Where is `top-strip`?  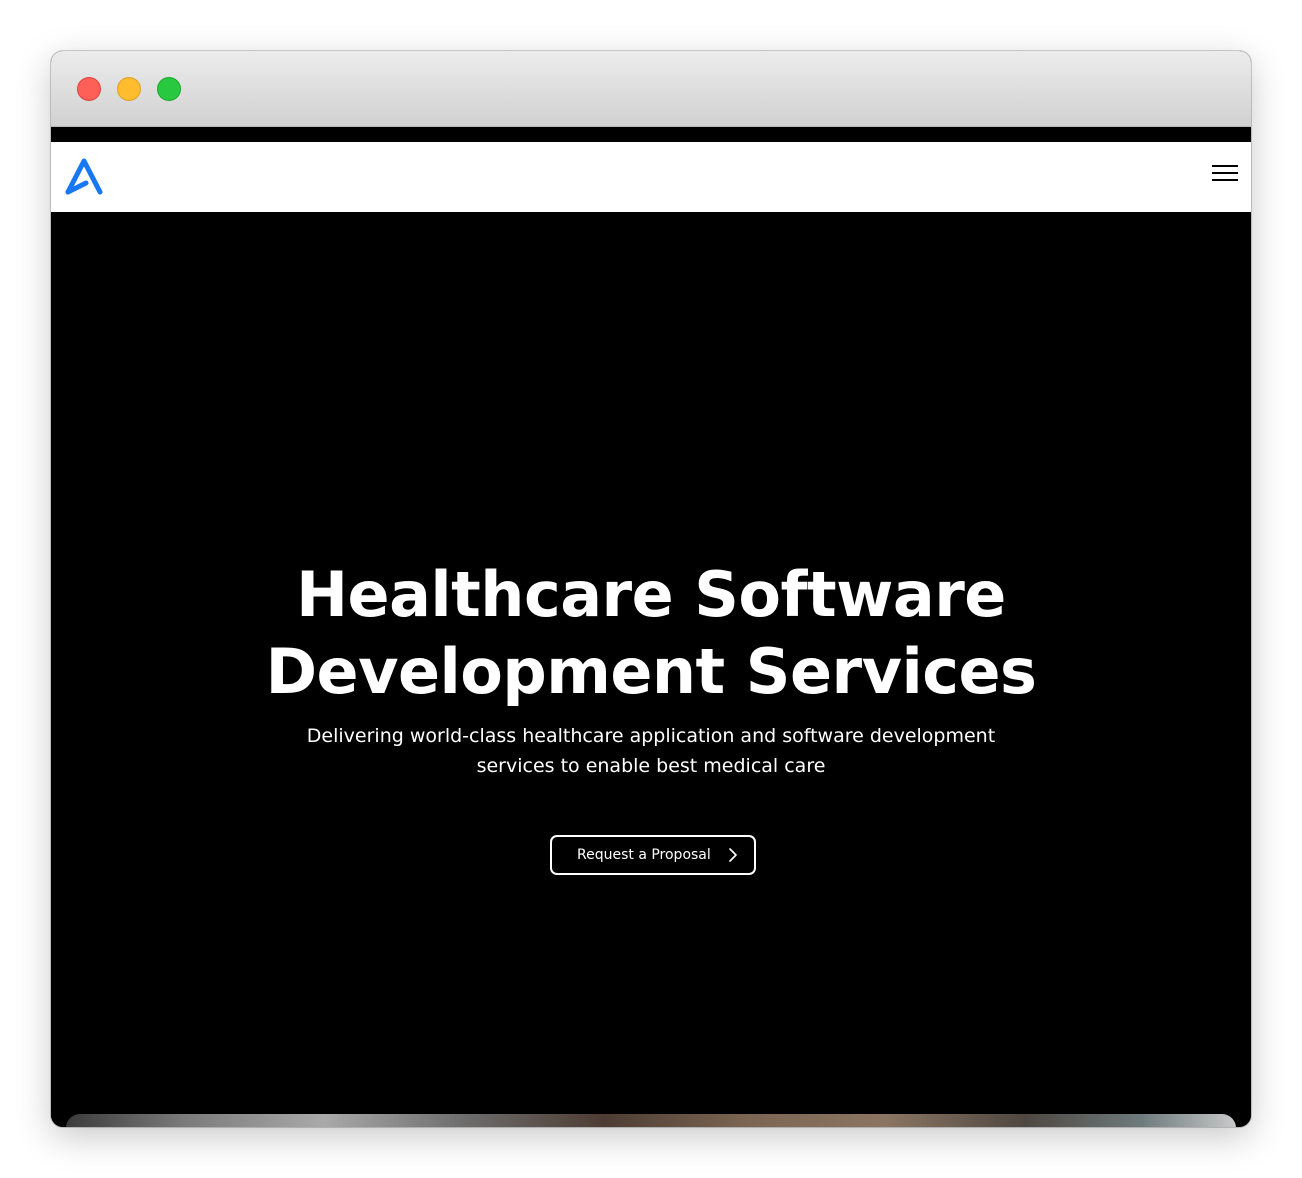
top-strip is located at coordinates (651, 134).